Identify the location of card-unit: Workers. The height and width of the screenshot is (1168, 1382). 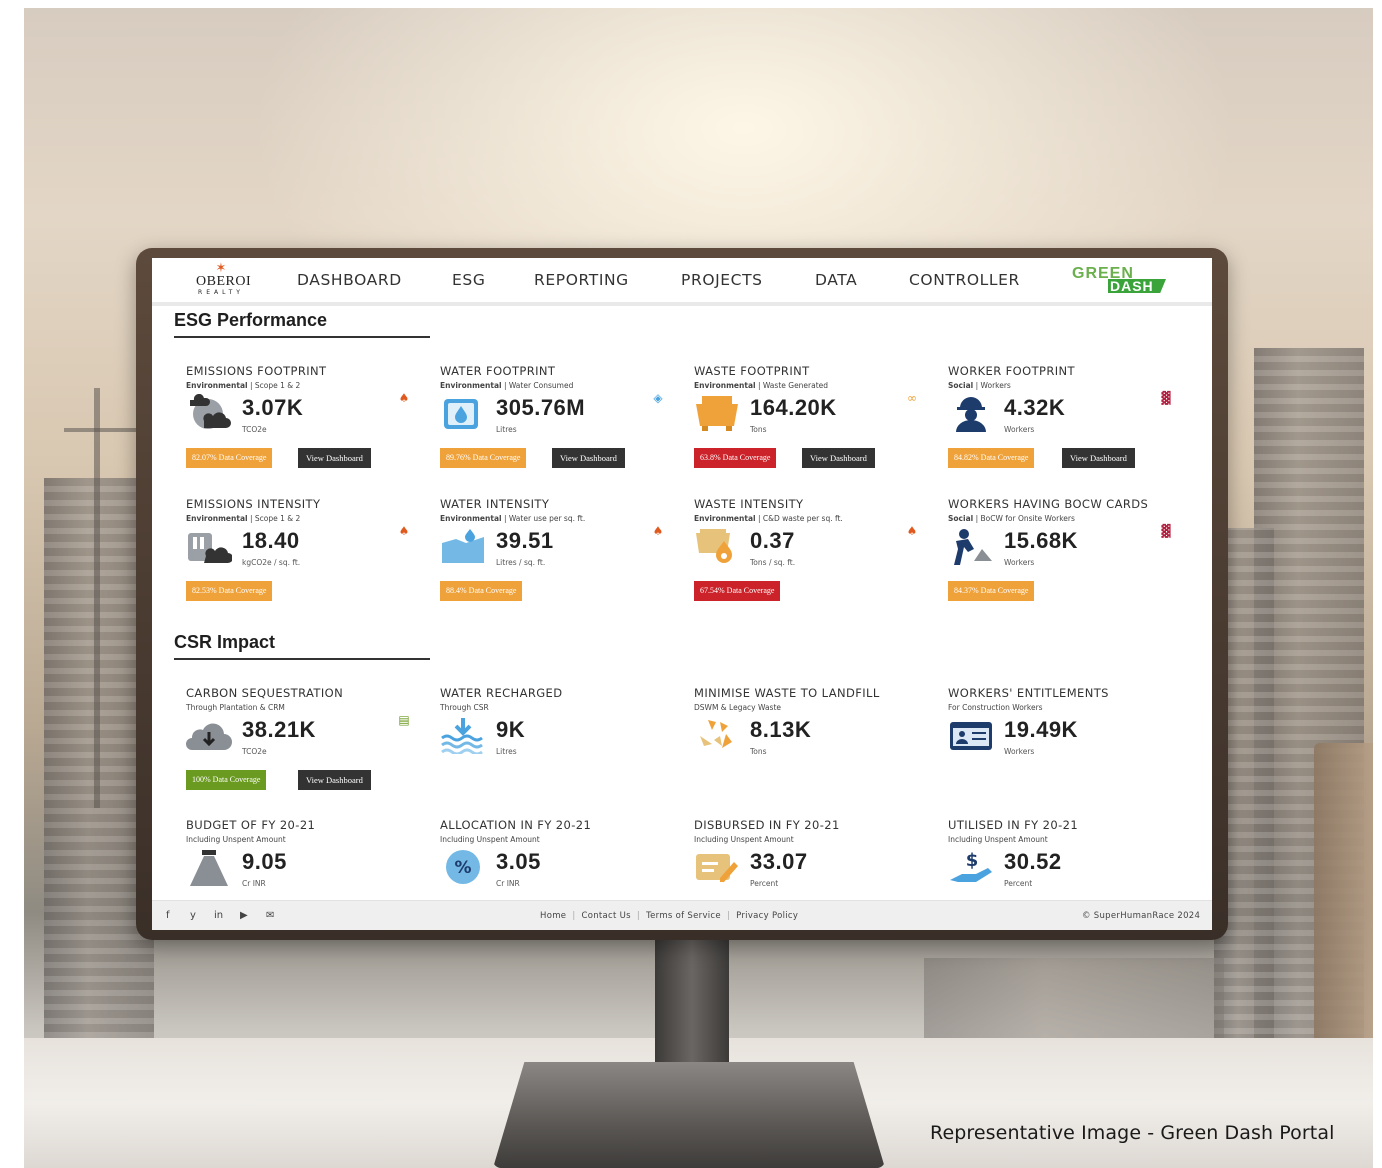
(1019, 562).